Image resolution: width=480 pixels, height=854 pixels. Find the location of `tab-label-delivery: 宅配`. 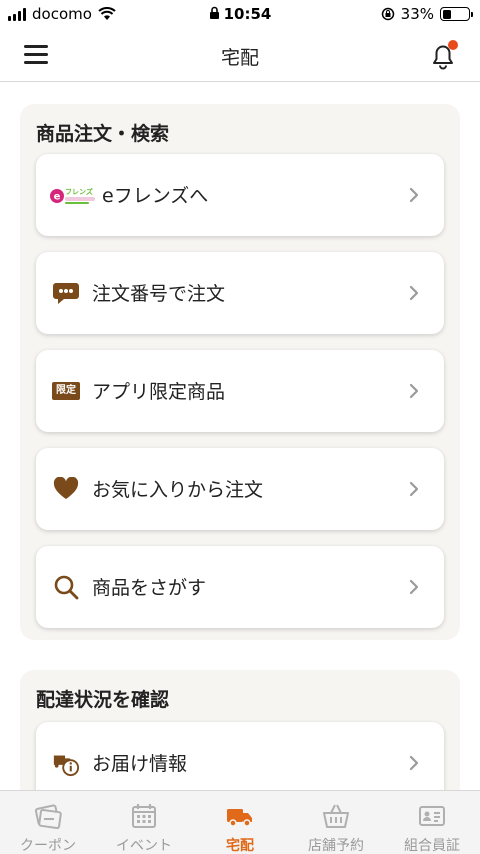

tab-label-delivery: 宅配 is located at coordinates (240, 846).